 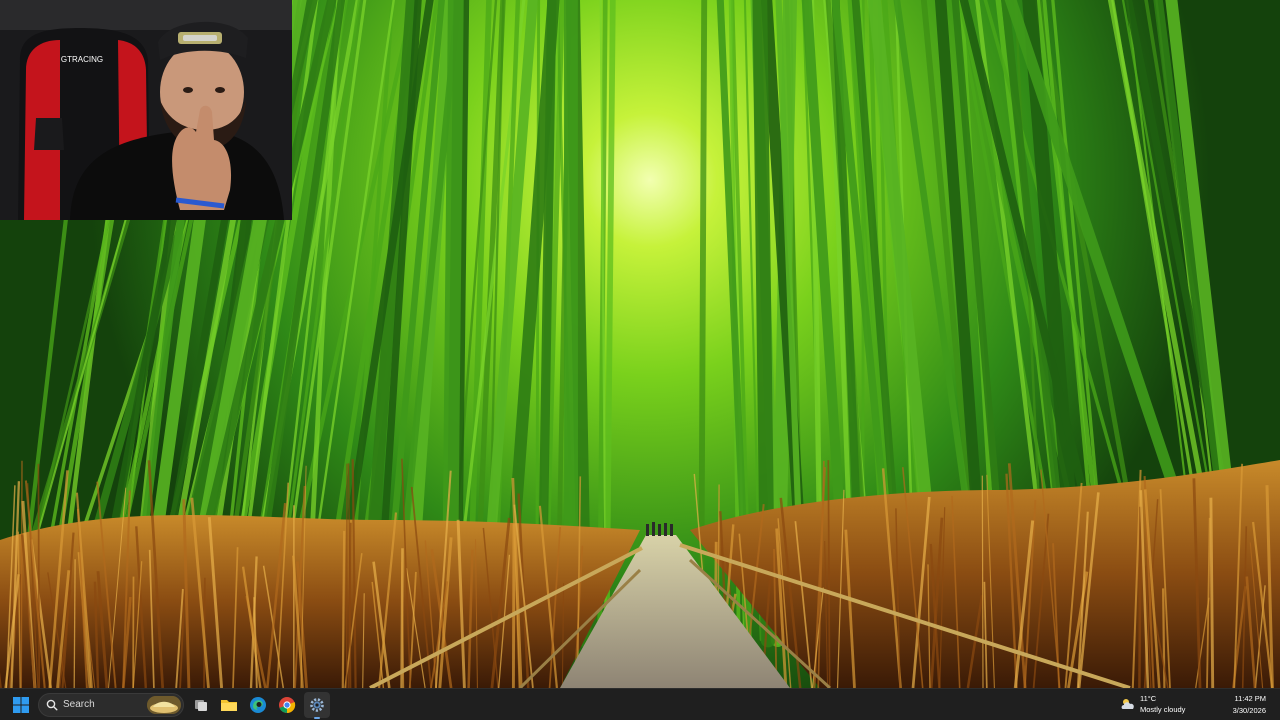 I want to click on edge-browser-button, so click(x=258, y=705).